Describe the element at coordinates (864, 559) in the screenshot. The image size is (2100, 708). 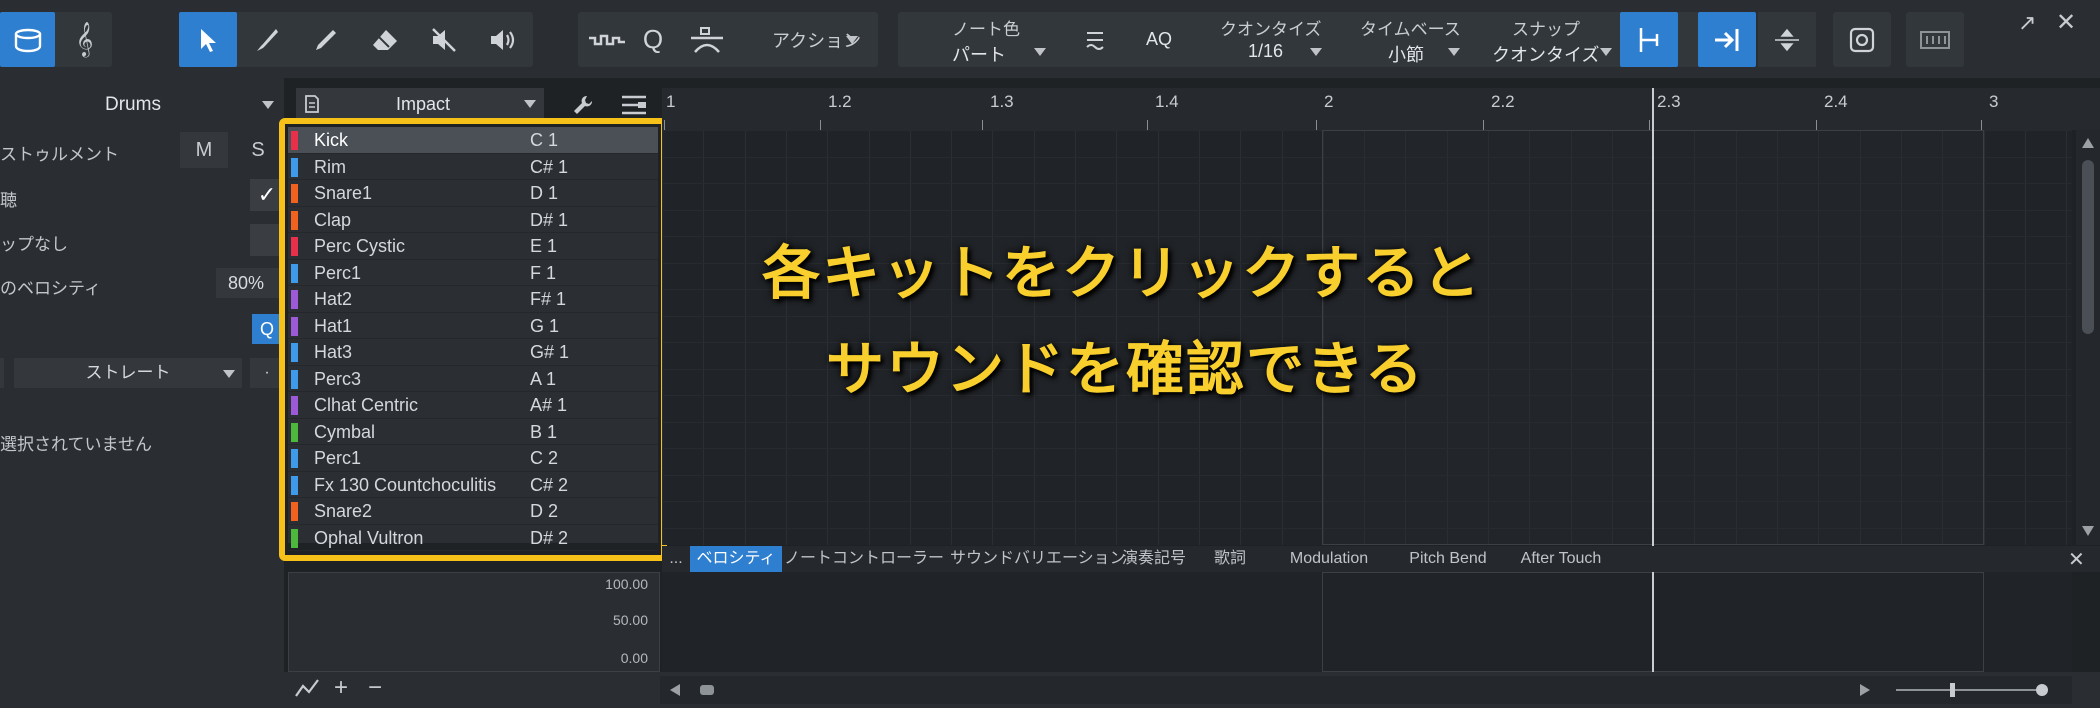
I see `lane-tab: ノートコントローラー` at that location.